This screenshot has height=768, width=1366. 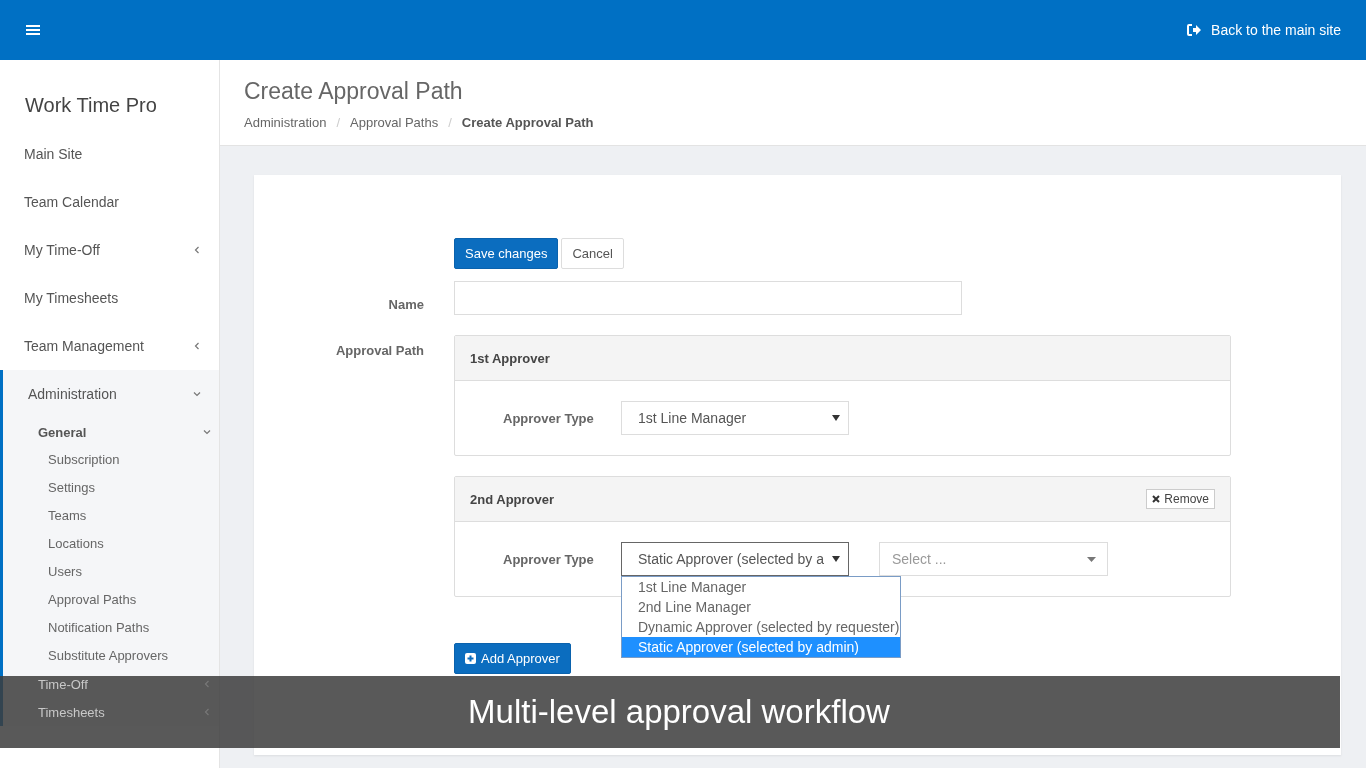 What do you see at coordinates (111, 488) in the screenshot?
I see `sidebar-item: Settings` at bounding box center [111, 488].